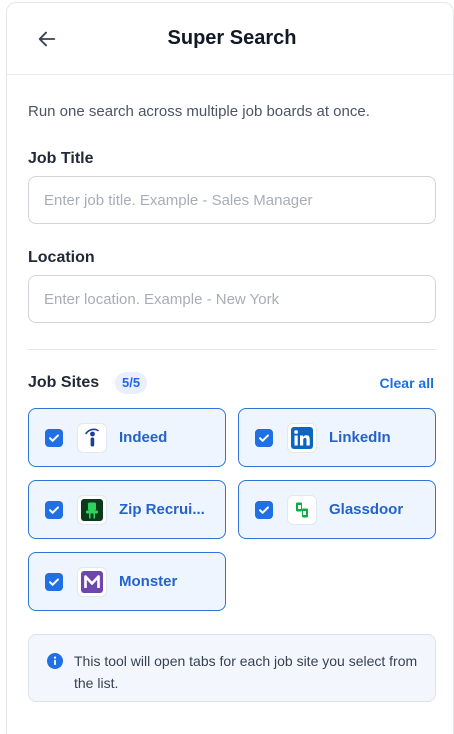 This screenshot has width=454, height=734. What do you see at coordinates (148, 581) in the screenshot?
I see `site-name: Monster` at bounding box center [148, 581].